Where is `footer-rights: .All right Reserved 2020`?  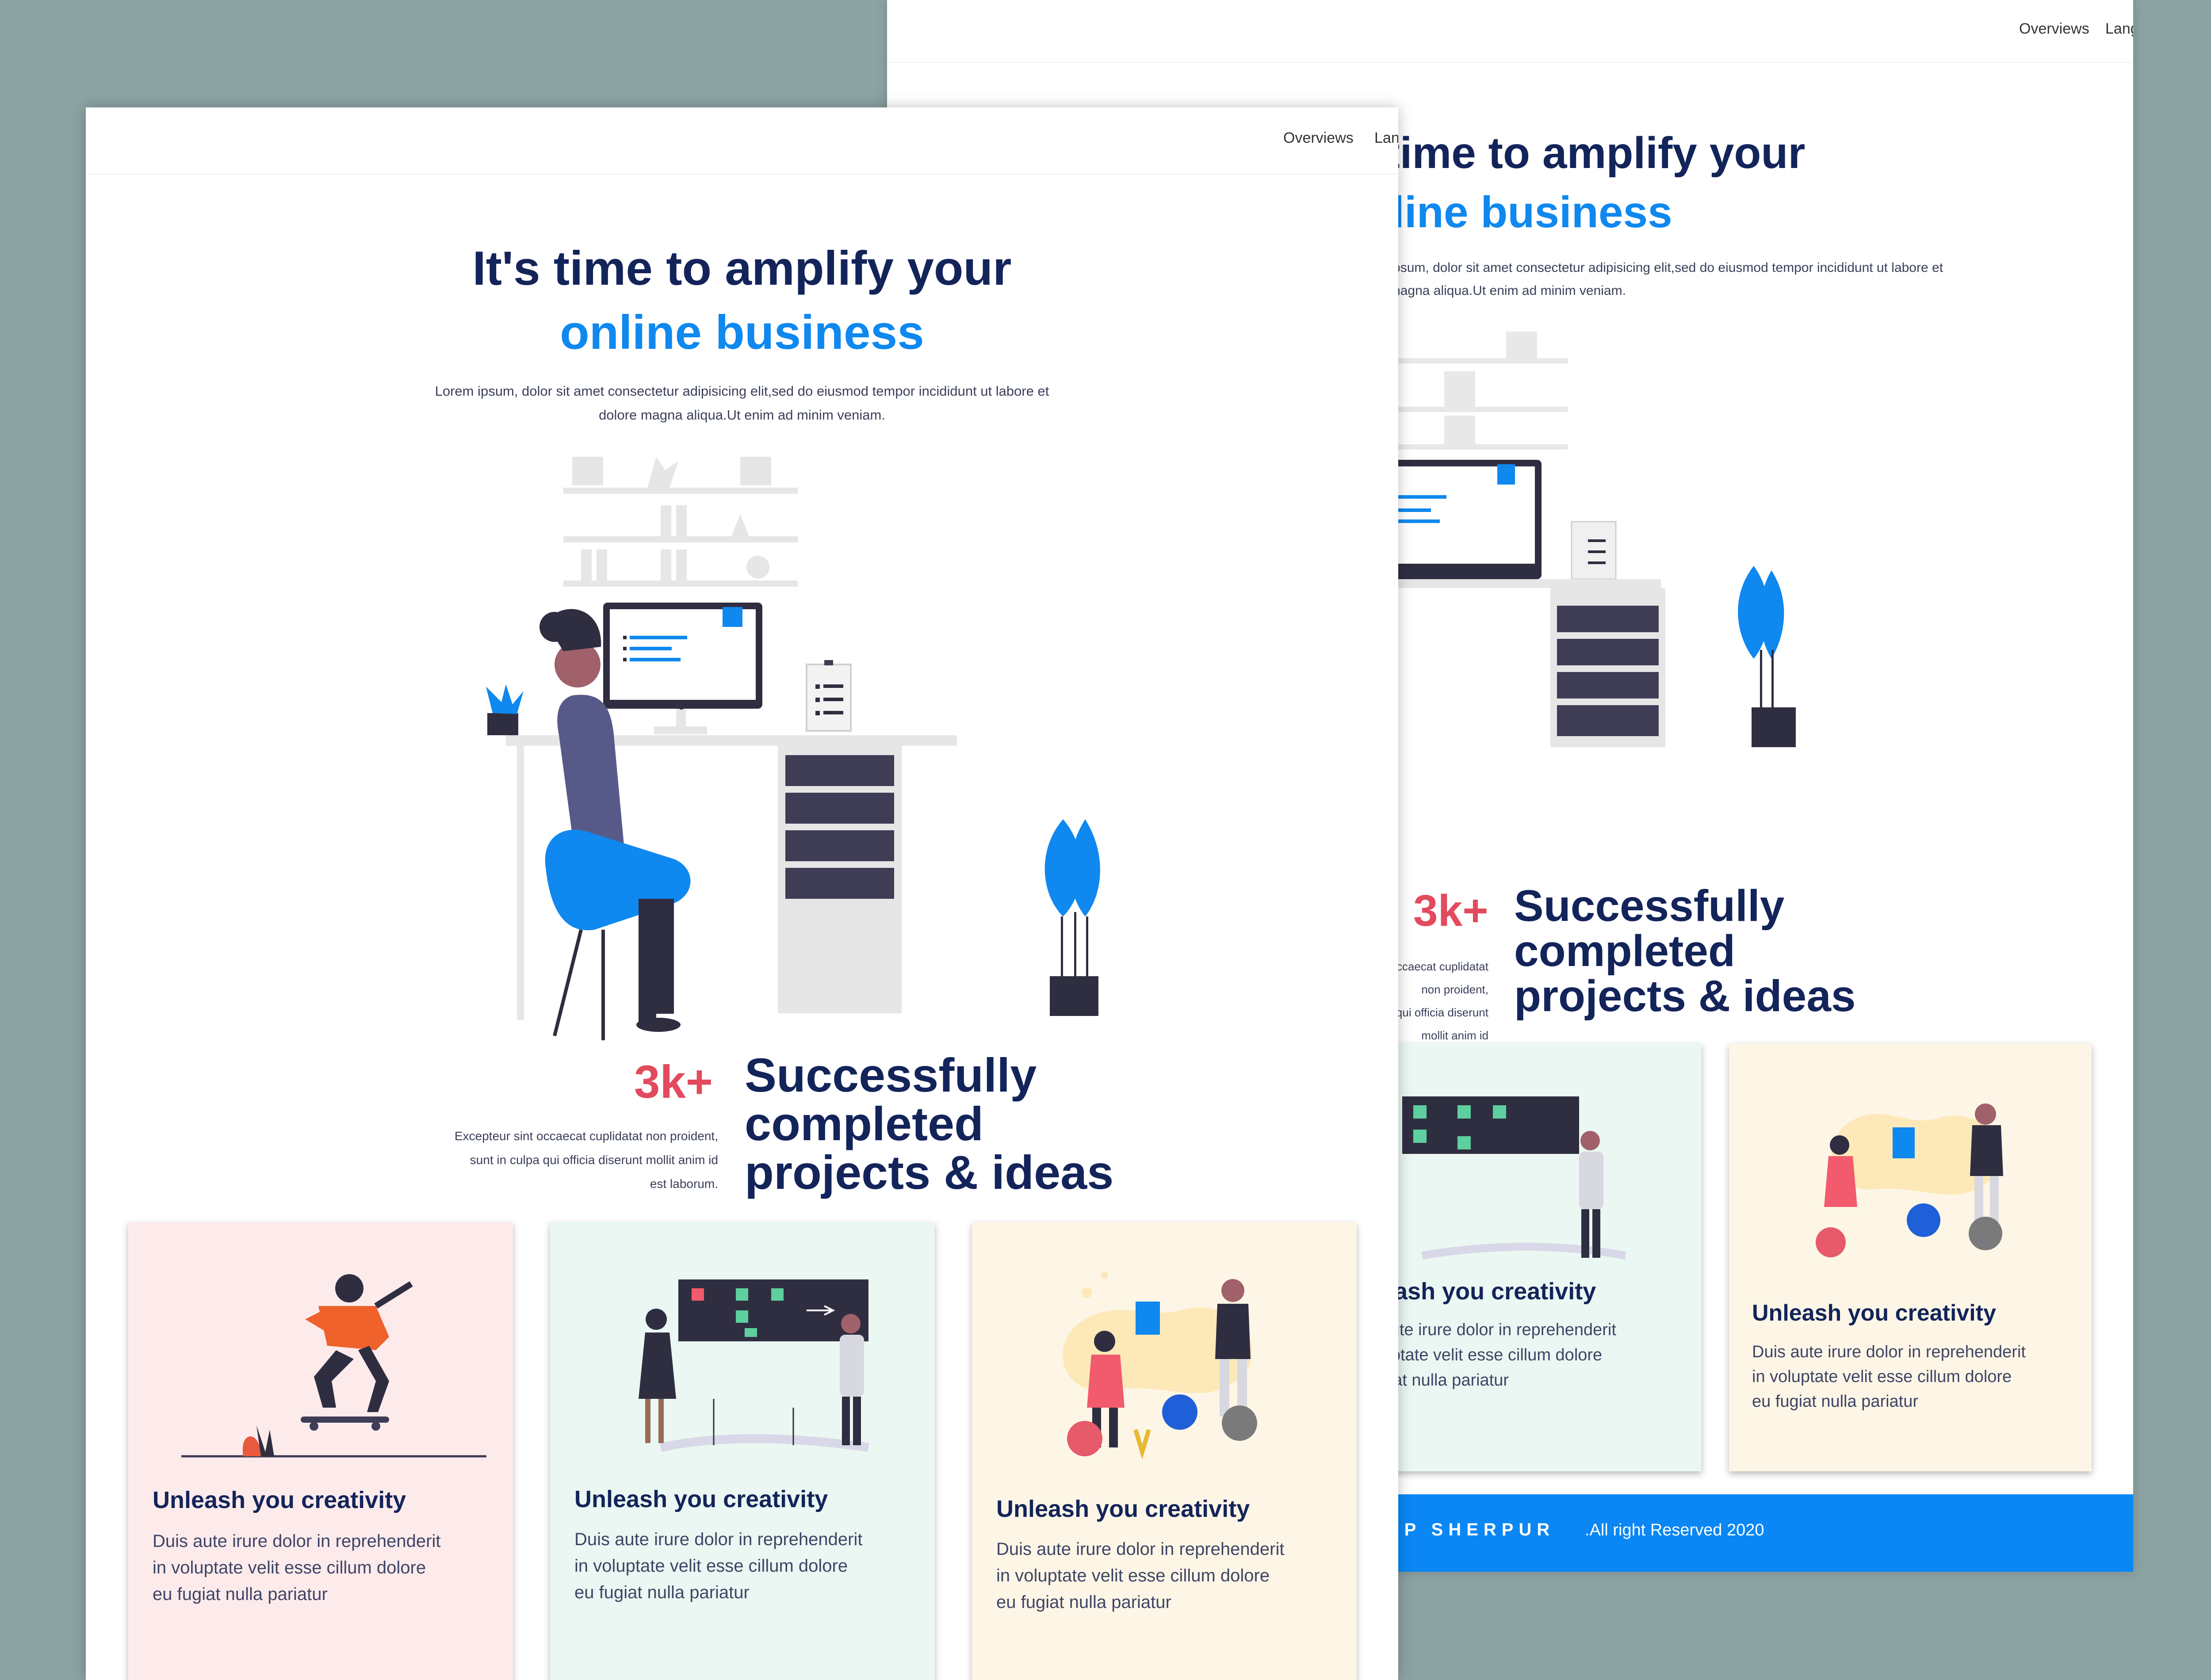 footer-rights: .All right Reserved 2020 is located at coordinates (1674, 1530).